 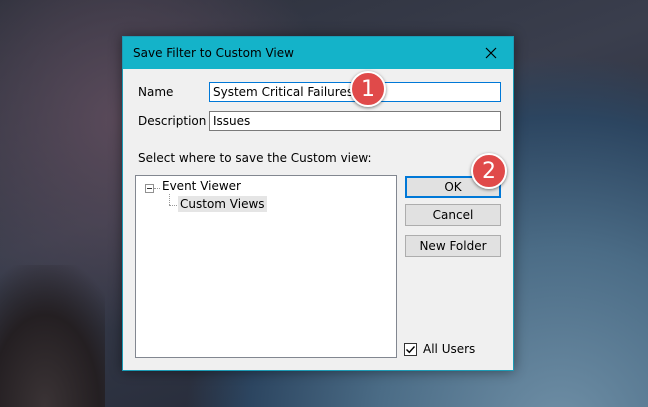 I want to click on all-users-option: All Users, so click(x=439, y=349).